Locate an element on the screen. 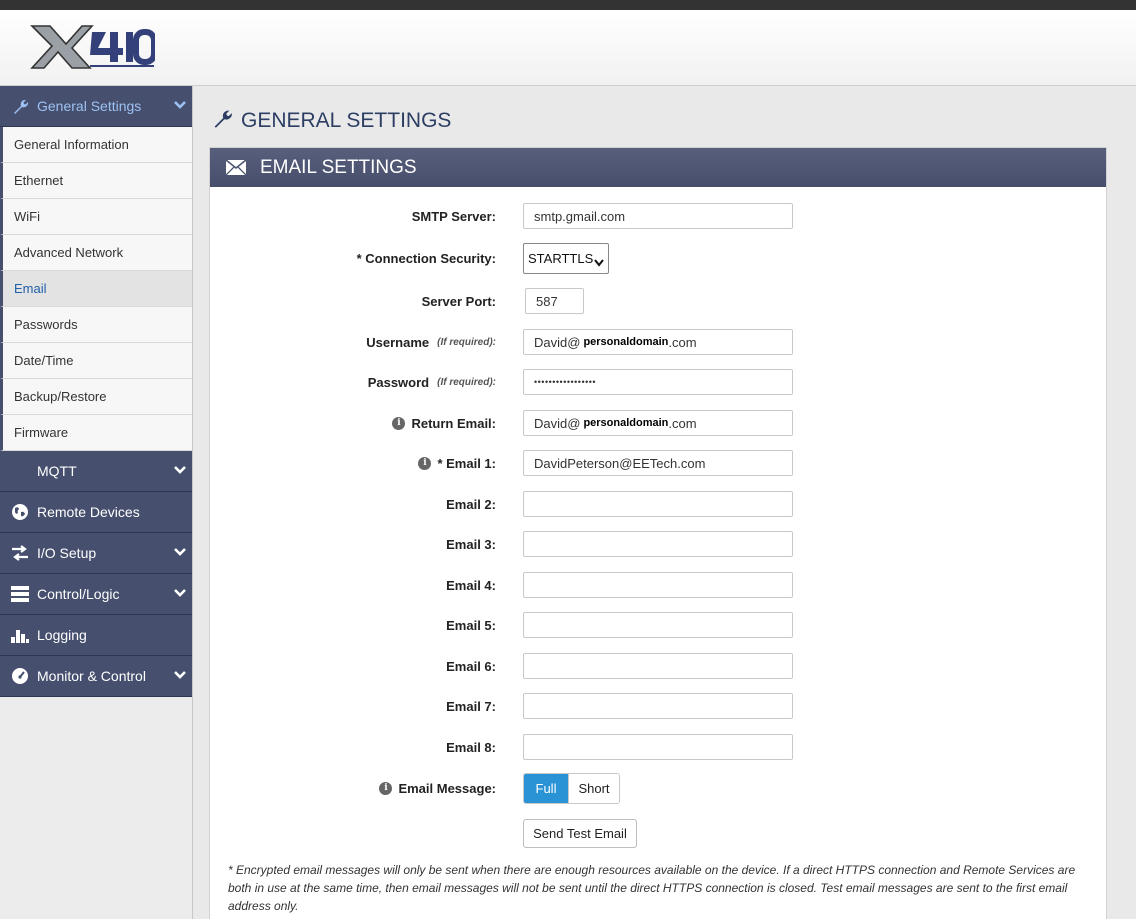  connection-security-label: * Connection Security: is located at coordinates (426, 258).